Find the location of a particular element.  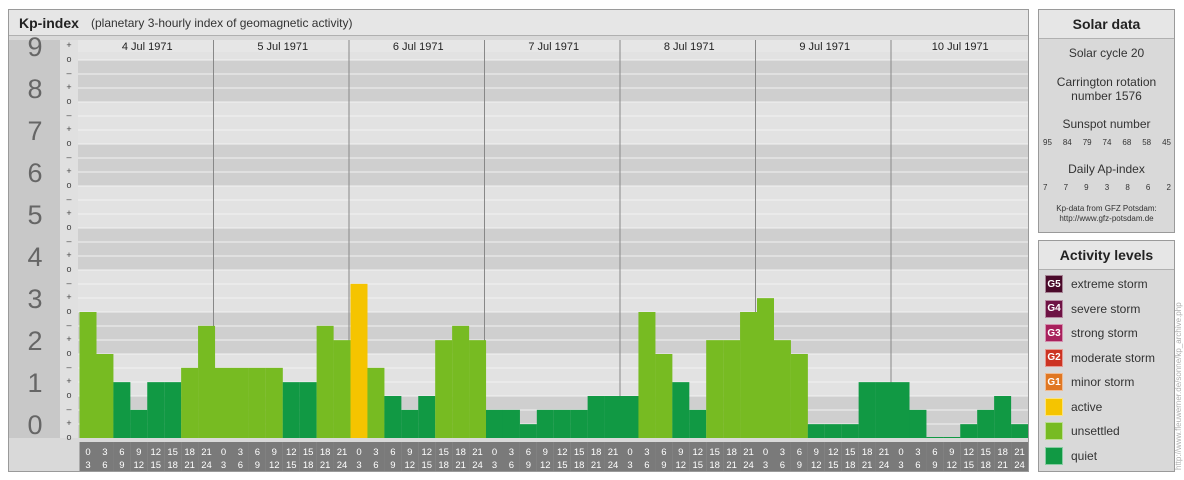

day-label: 6 Jul 1971 is located at coordinates (418, 47).